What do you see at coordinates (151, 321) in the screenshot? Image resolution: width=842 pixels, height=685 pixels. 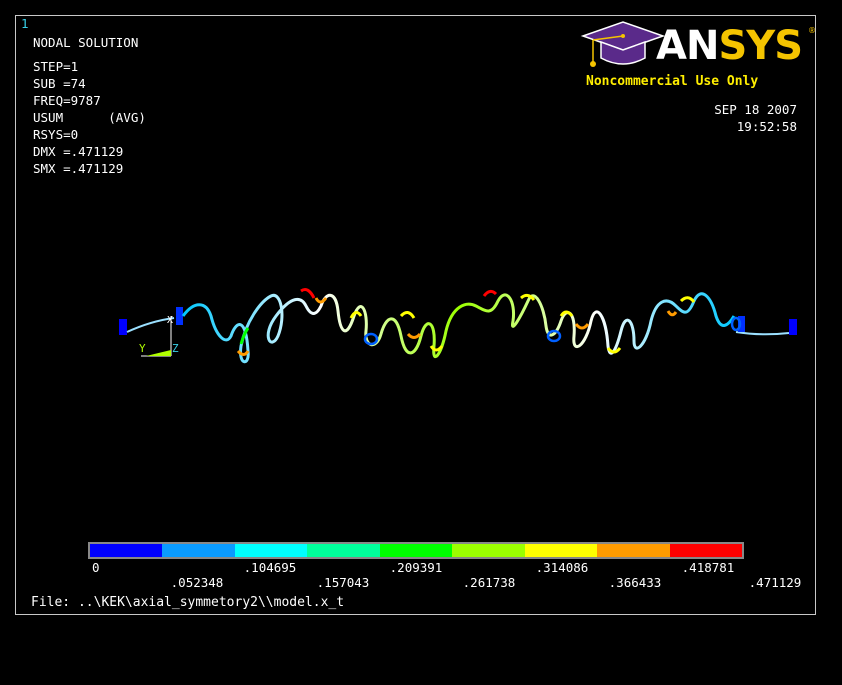 I see `left-end-block` at bounding box center [151, 321].